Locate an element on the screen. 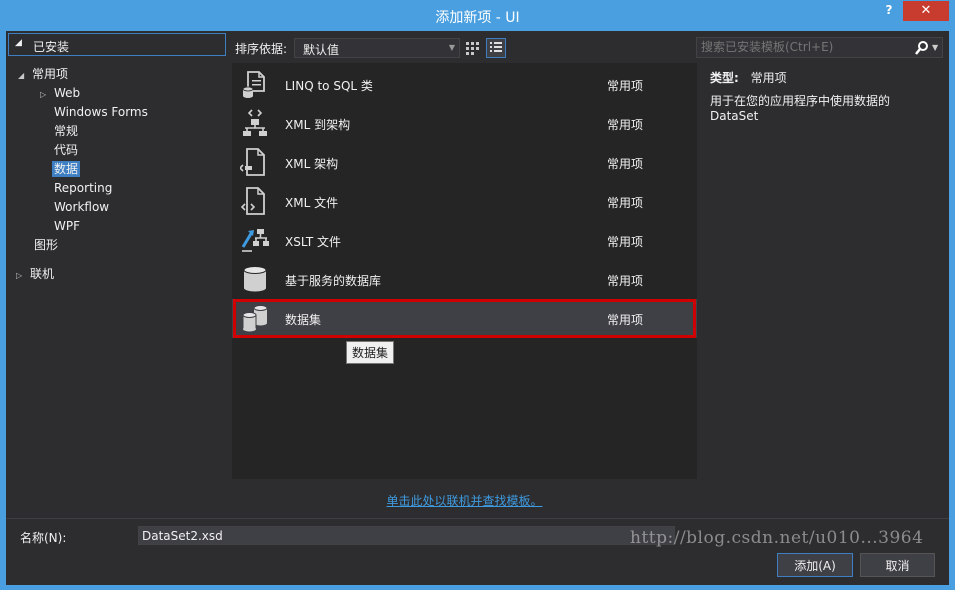  details-panel: 类型: 常用项 用于在您的应用程序中使用数据的 DataSet is located at coordinates (825, 97).